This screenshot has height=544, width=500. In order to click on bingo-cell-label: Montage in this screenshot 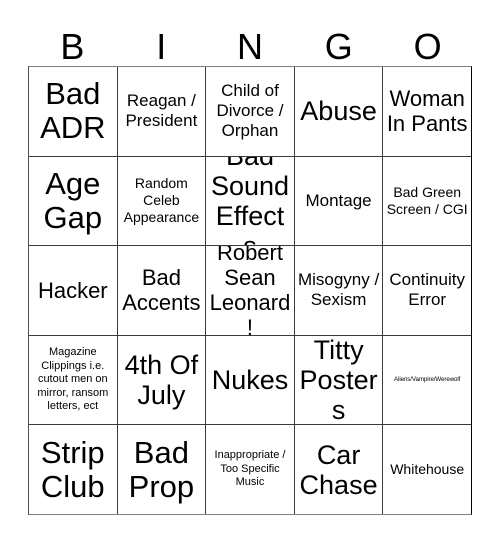, I will do `click(338, 200)`.